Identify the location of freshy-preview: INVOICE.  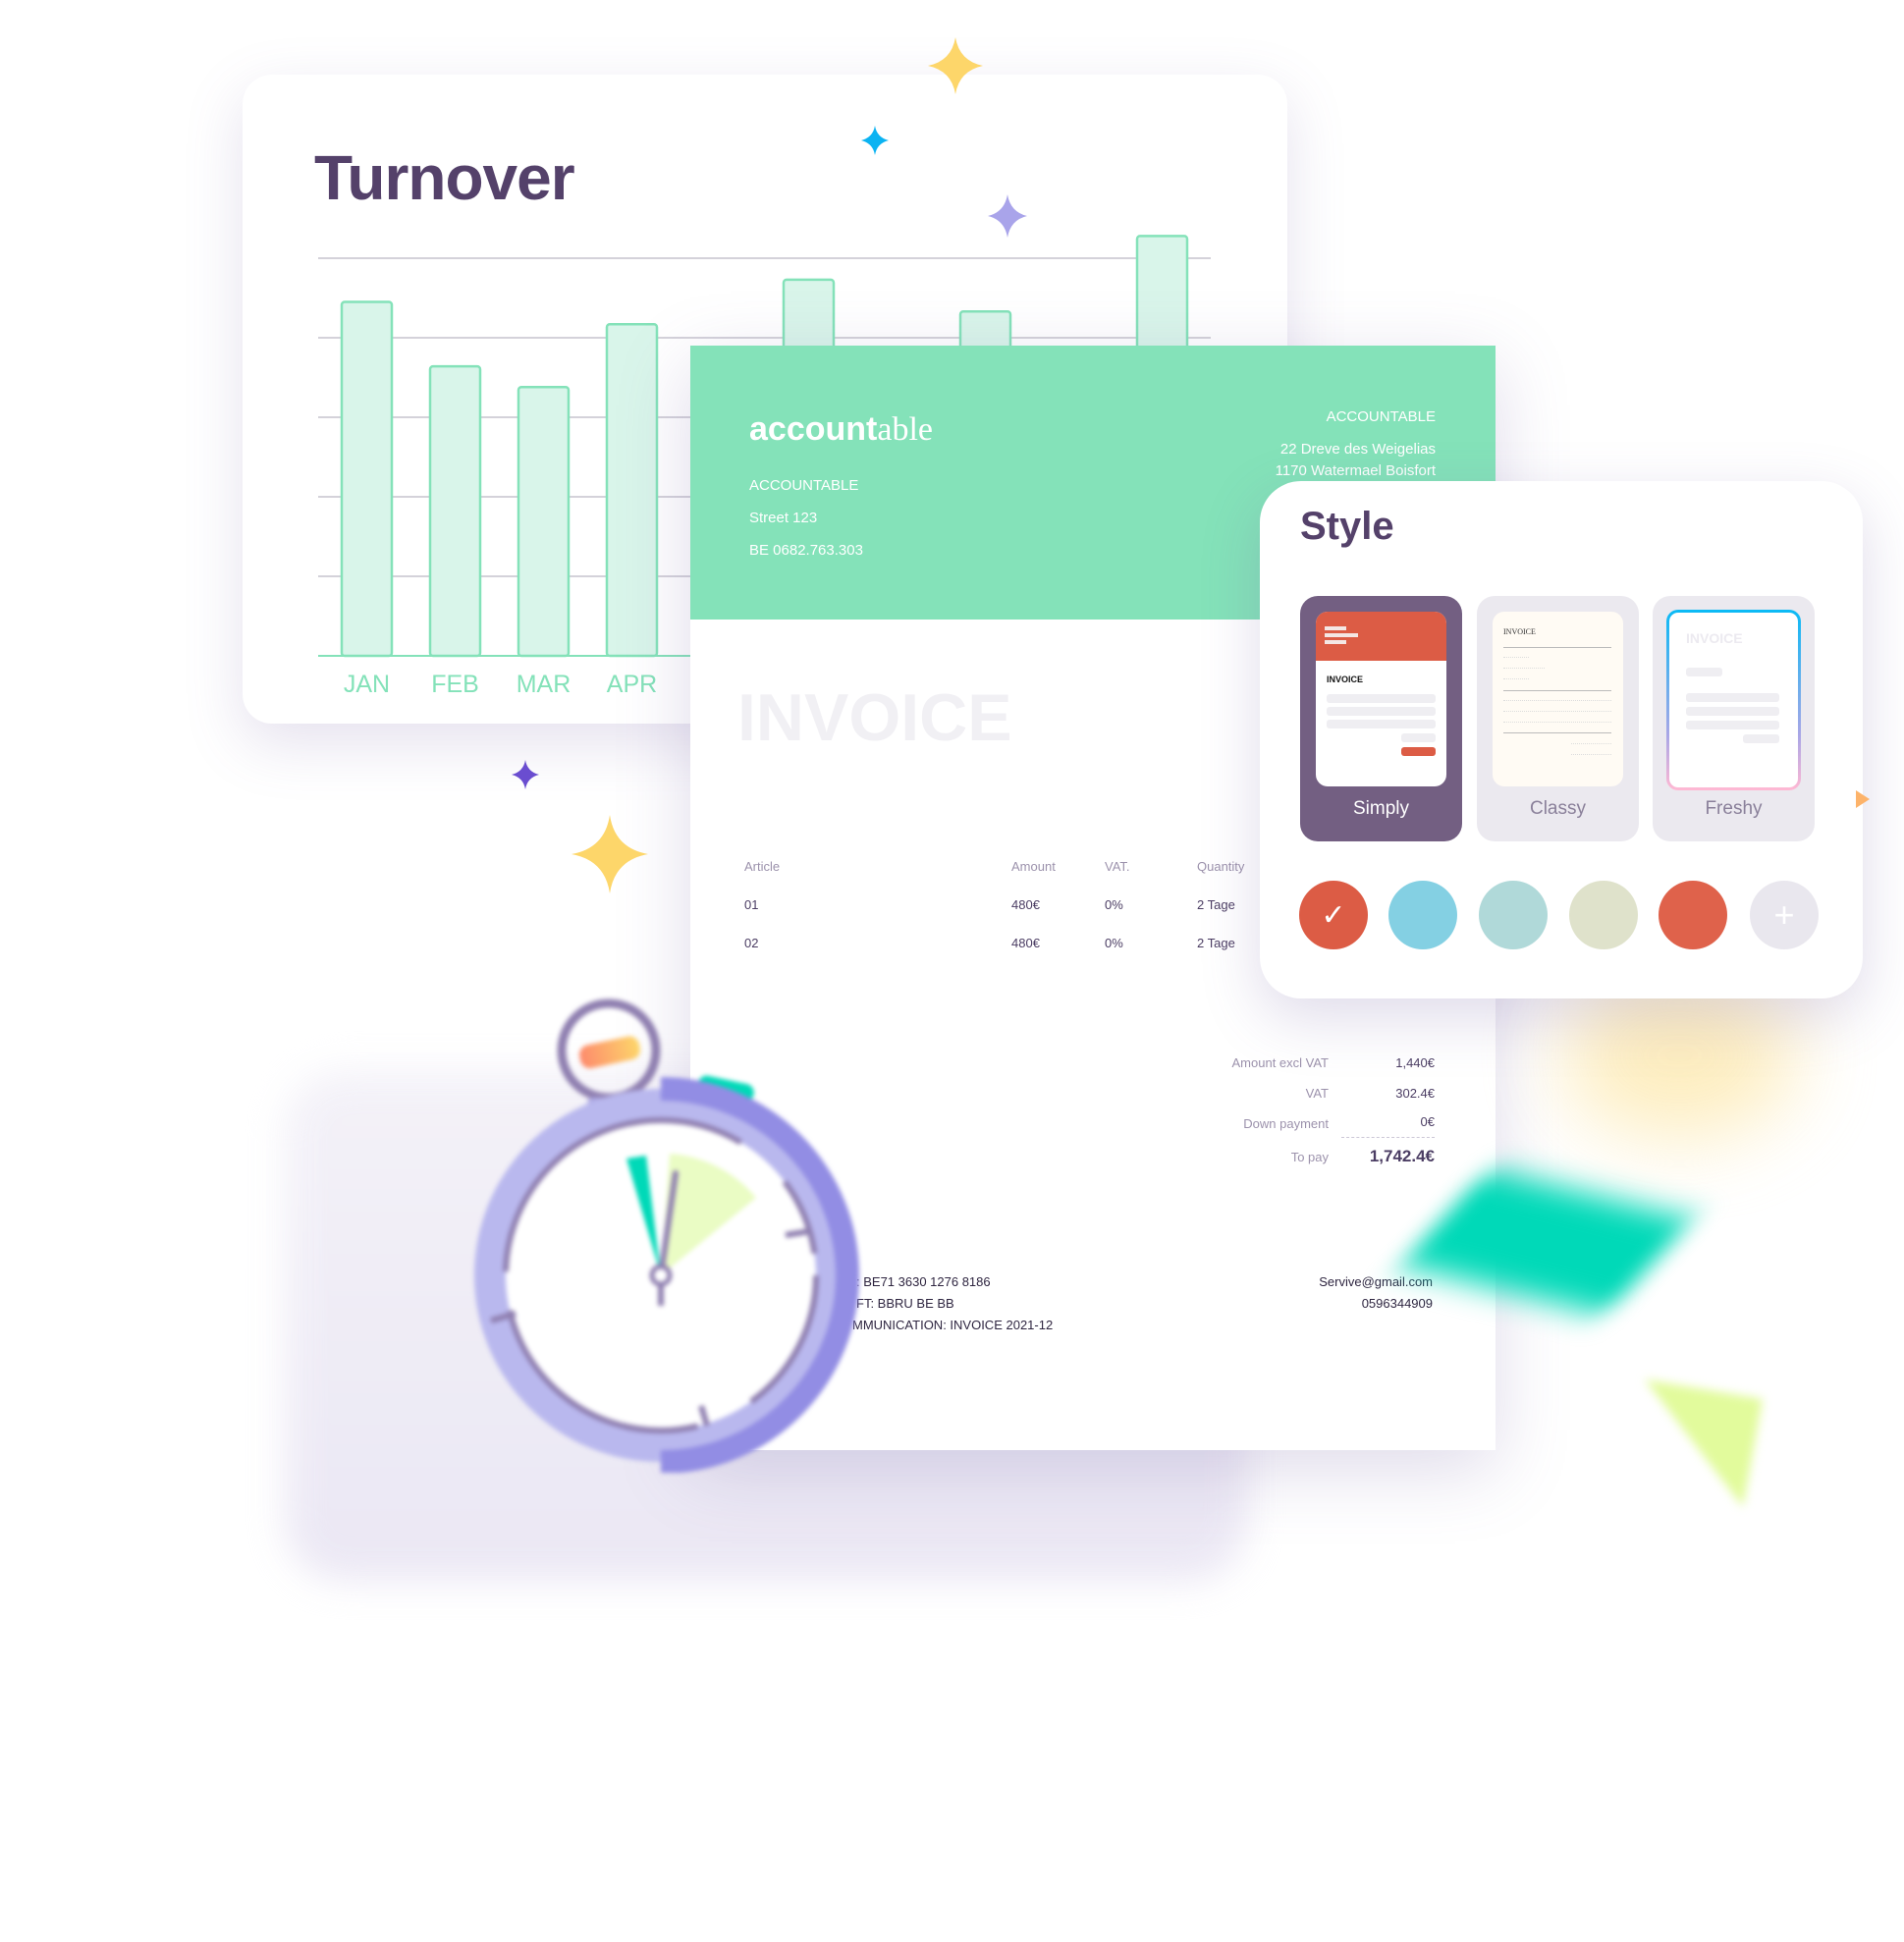
(1733, 700).